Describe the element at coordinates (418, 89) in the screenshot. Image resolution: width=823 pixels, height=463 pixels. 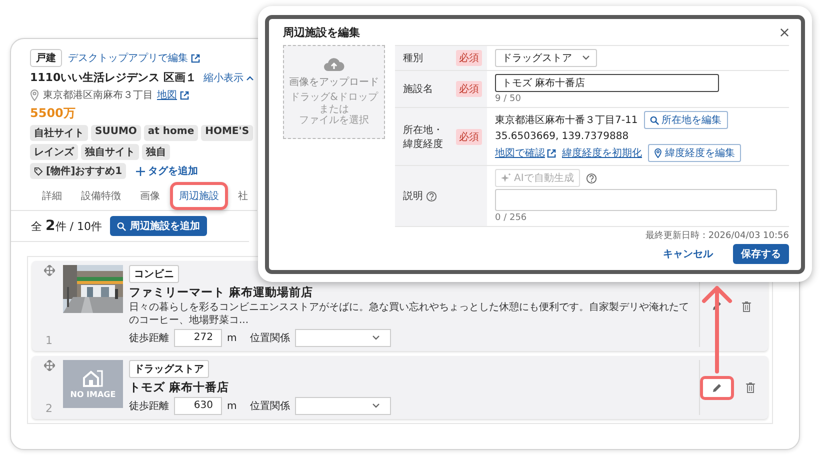
I see `field-label: 施設名` at that location.